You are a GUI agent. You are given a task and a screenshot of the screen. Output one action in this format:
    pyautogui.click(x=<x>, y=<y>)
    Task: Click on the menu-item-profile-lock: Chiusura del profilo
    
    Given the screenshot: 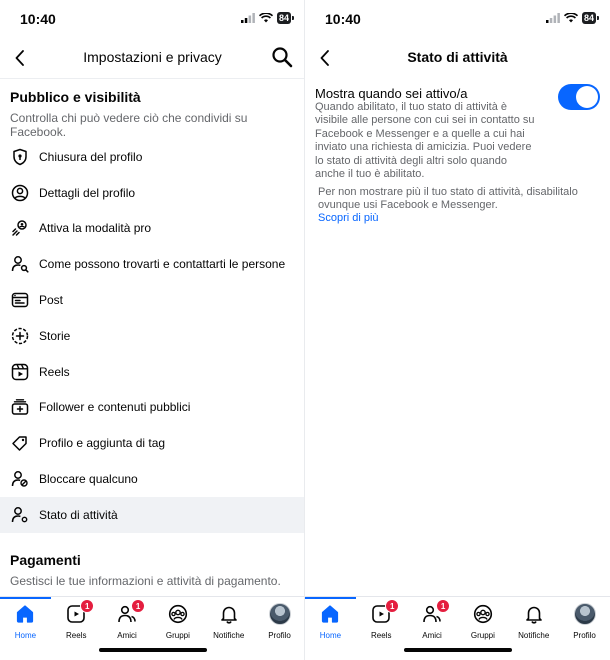 What is the action you would take?
    pyautogui.click(x=152, y=157)
    